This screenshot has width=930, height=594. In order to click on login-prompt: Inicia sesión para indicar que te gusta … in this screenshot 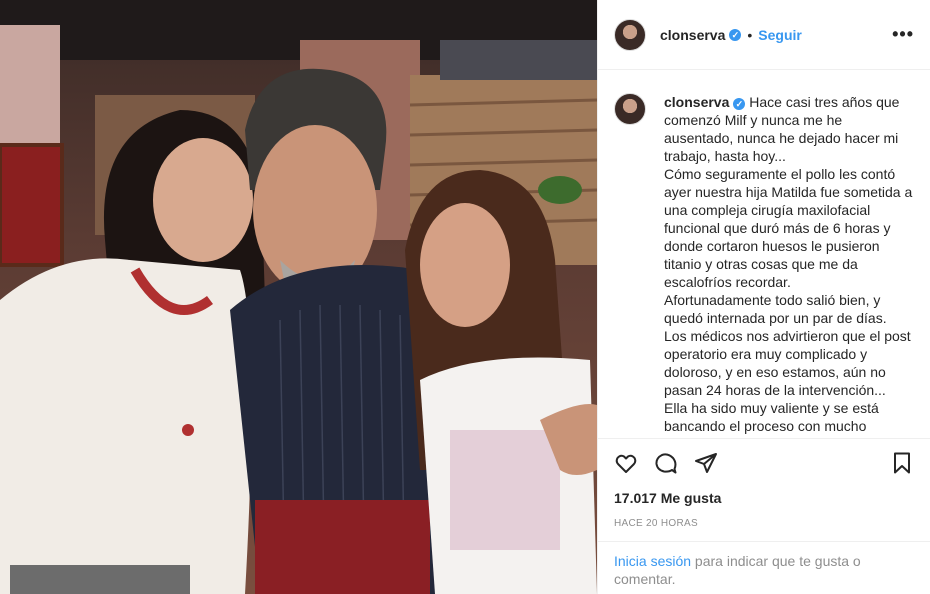, I will do `click(764, 567)`.